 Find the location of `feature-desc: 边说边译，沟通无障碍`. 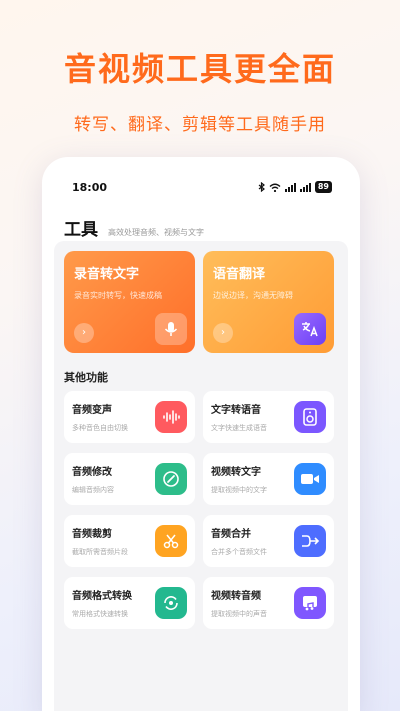

feature-desc: 边说边译，沟通无障碍 is located at coordinates (253, 295).